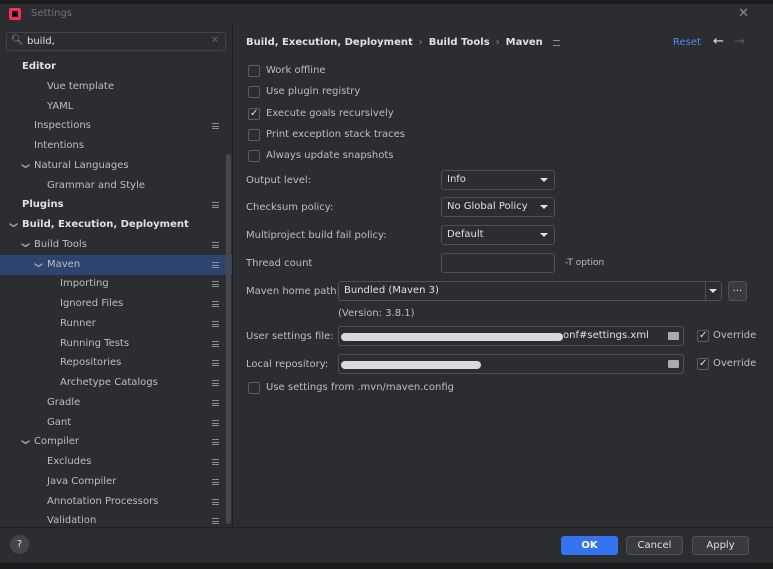 The width and height of the screenshot is (773, 569). Describe the element at coordinates (511, 364) in the screenshot. I see `local-repository-field` at that location.